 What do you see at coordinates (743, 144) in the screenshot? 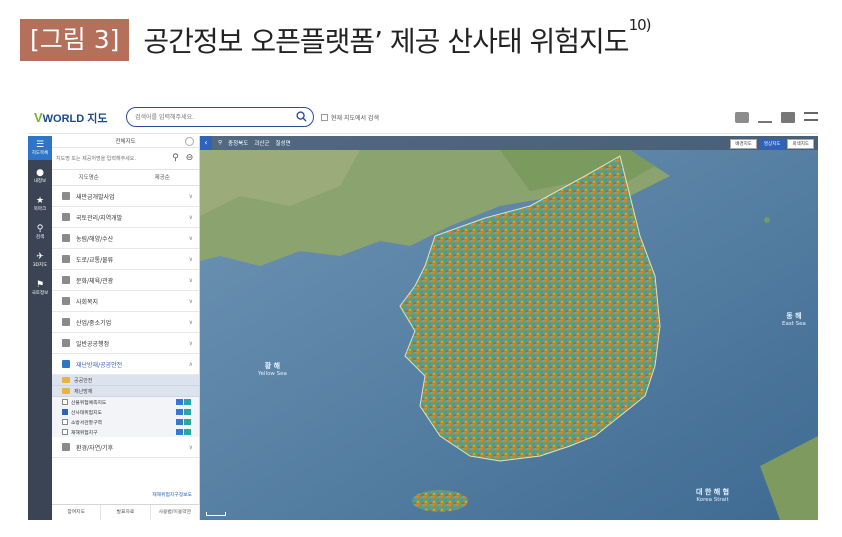
I see `basemap-base: 배경지도` at bounding box center [743, 144].